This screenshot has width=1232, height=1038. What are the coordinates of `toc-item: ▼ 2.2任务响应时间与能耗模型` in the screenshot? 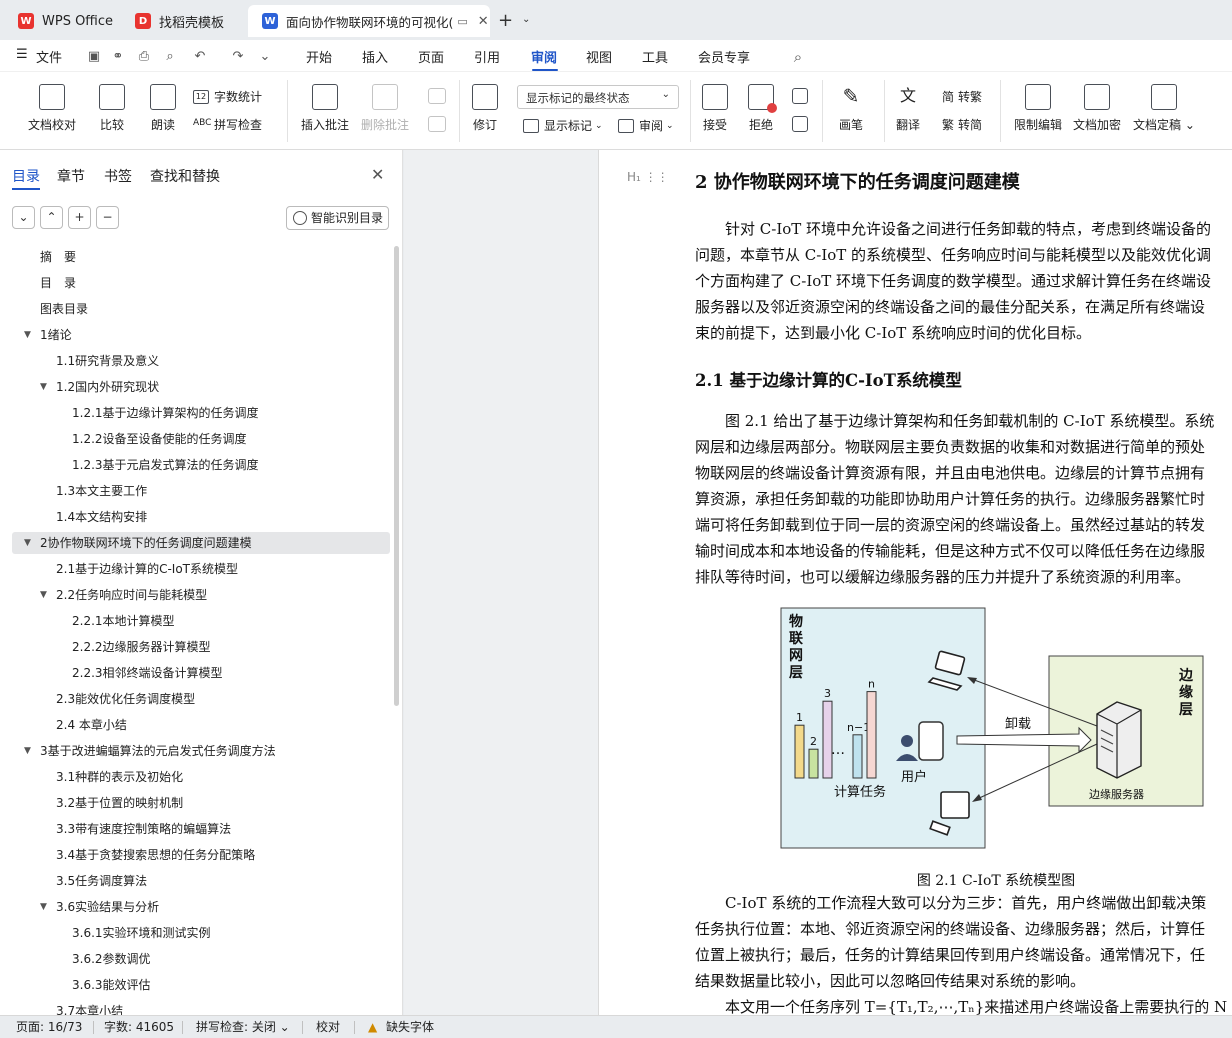 It's located at (201, 595).